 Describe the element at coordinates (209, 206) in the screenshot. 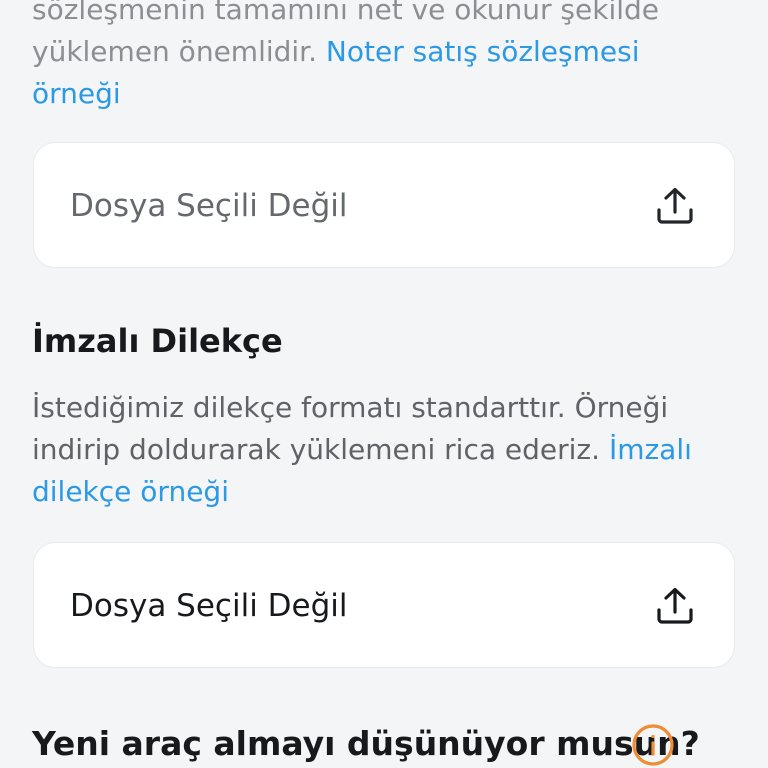

I see `contract-upload-status: Dosya Seçili Değil` at that location.